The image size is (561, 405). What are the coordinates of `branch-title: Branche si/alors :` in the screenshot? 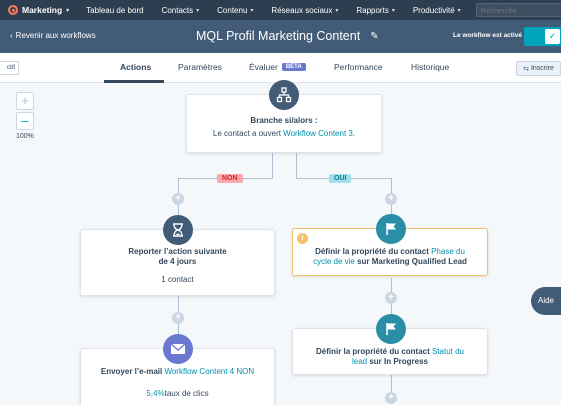 It's located at (284, 120).